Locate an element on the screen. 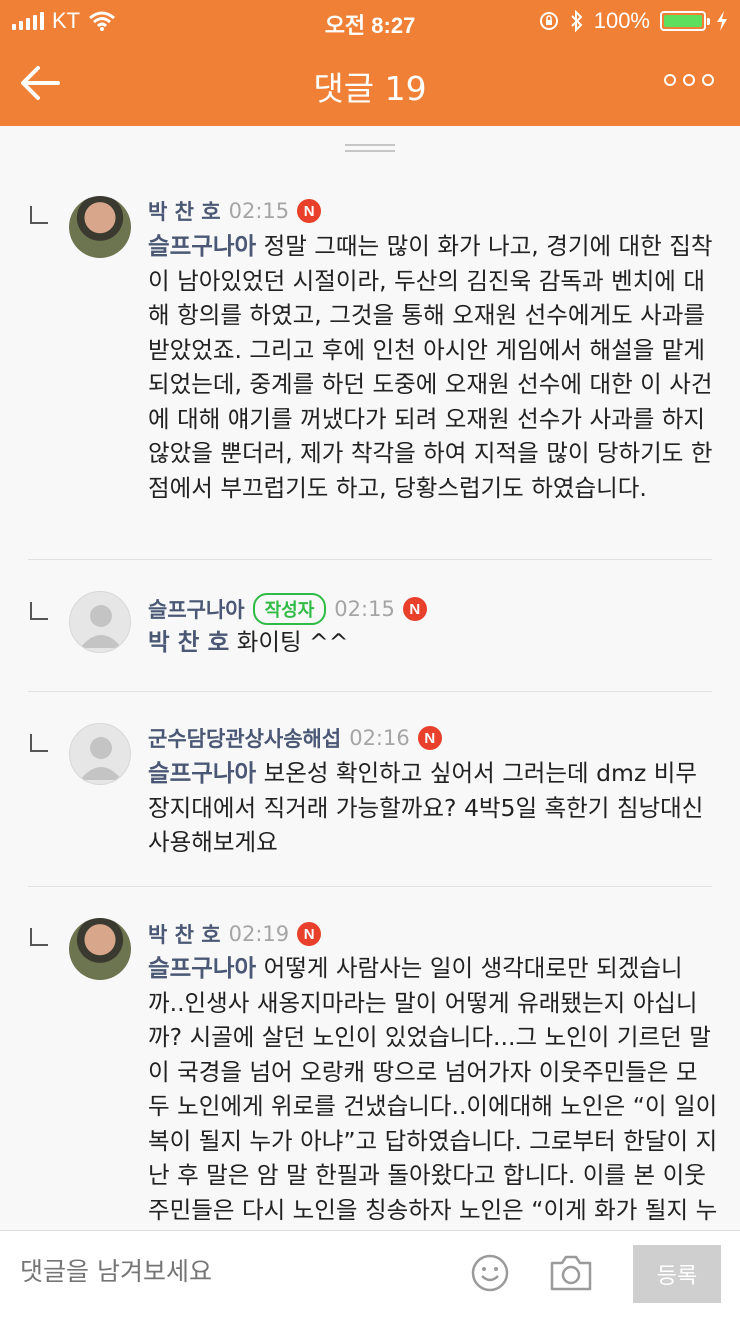 This screenshot has width=740, height=1317. status-bar: KT 오전 8:27 100% is located at coordinates (370, 20).